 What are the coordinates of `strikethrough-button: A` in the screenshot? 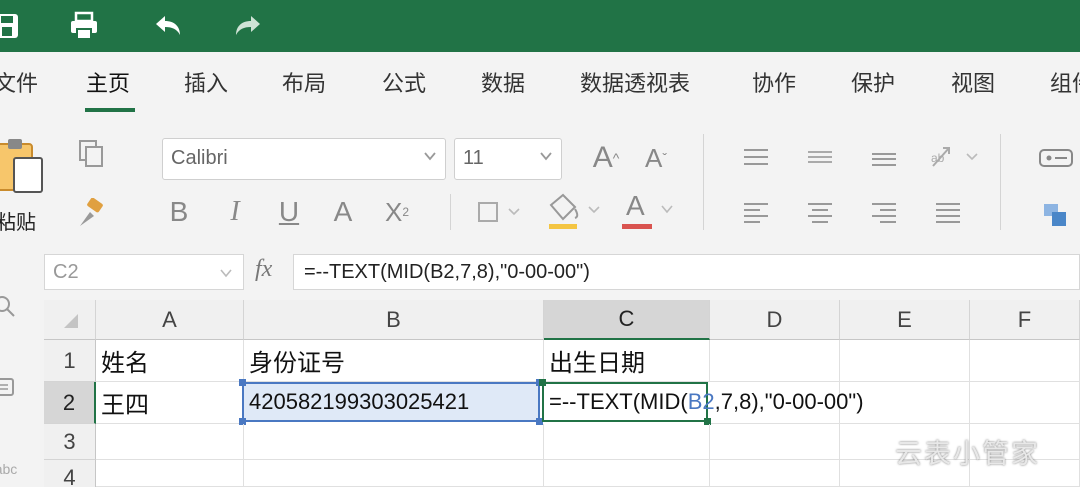 It's located at (343, 212).